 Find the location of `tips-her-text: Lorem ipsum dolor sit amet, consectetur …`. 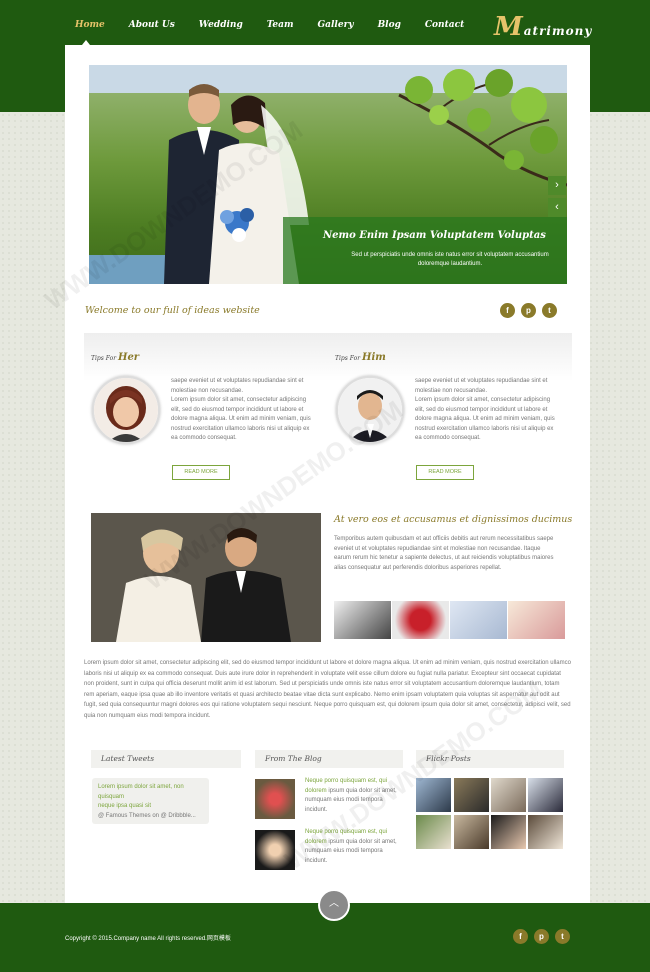

tips-her-text: Lorem ipsum dolor sit amet, consectetur … is located at coordinates (241, 419).